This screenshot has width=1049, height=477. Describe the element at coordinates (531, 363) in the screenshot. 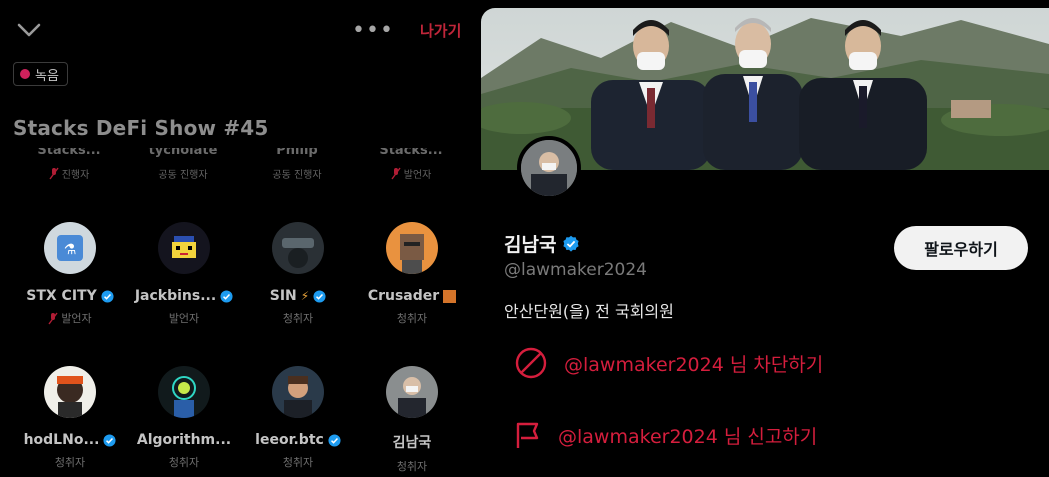

I see `block-icon` at that location.